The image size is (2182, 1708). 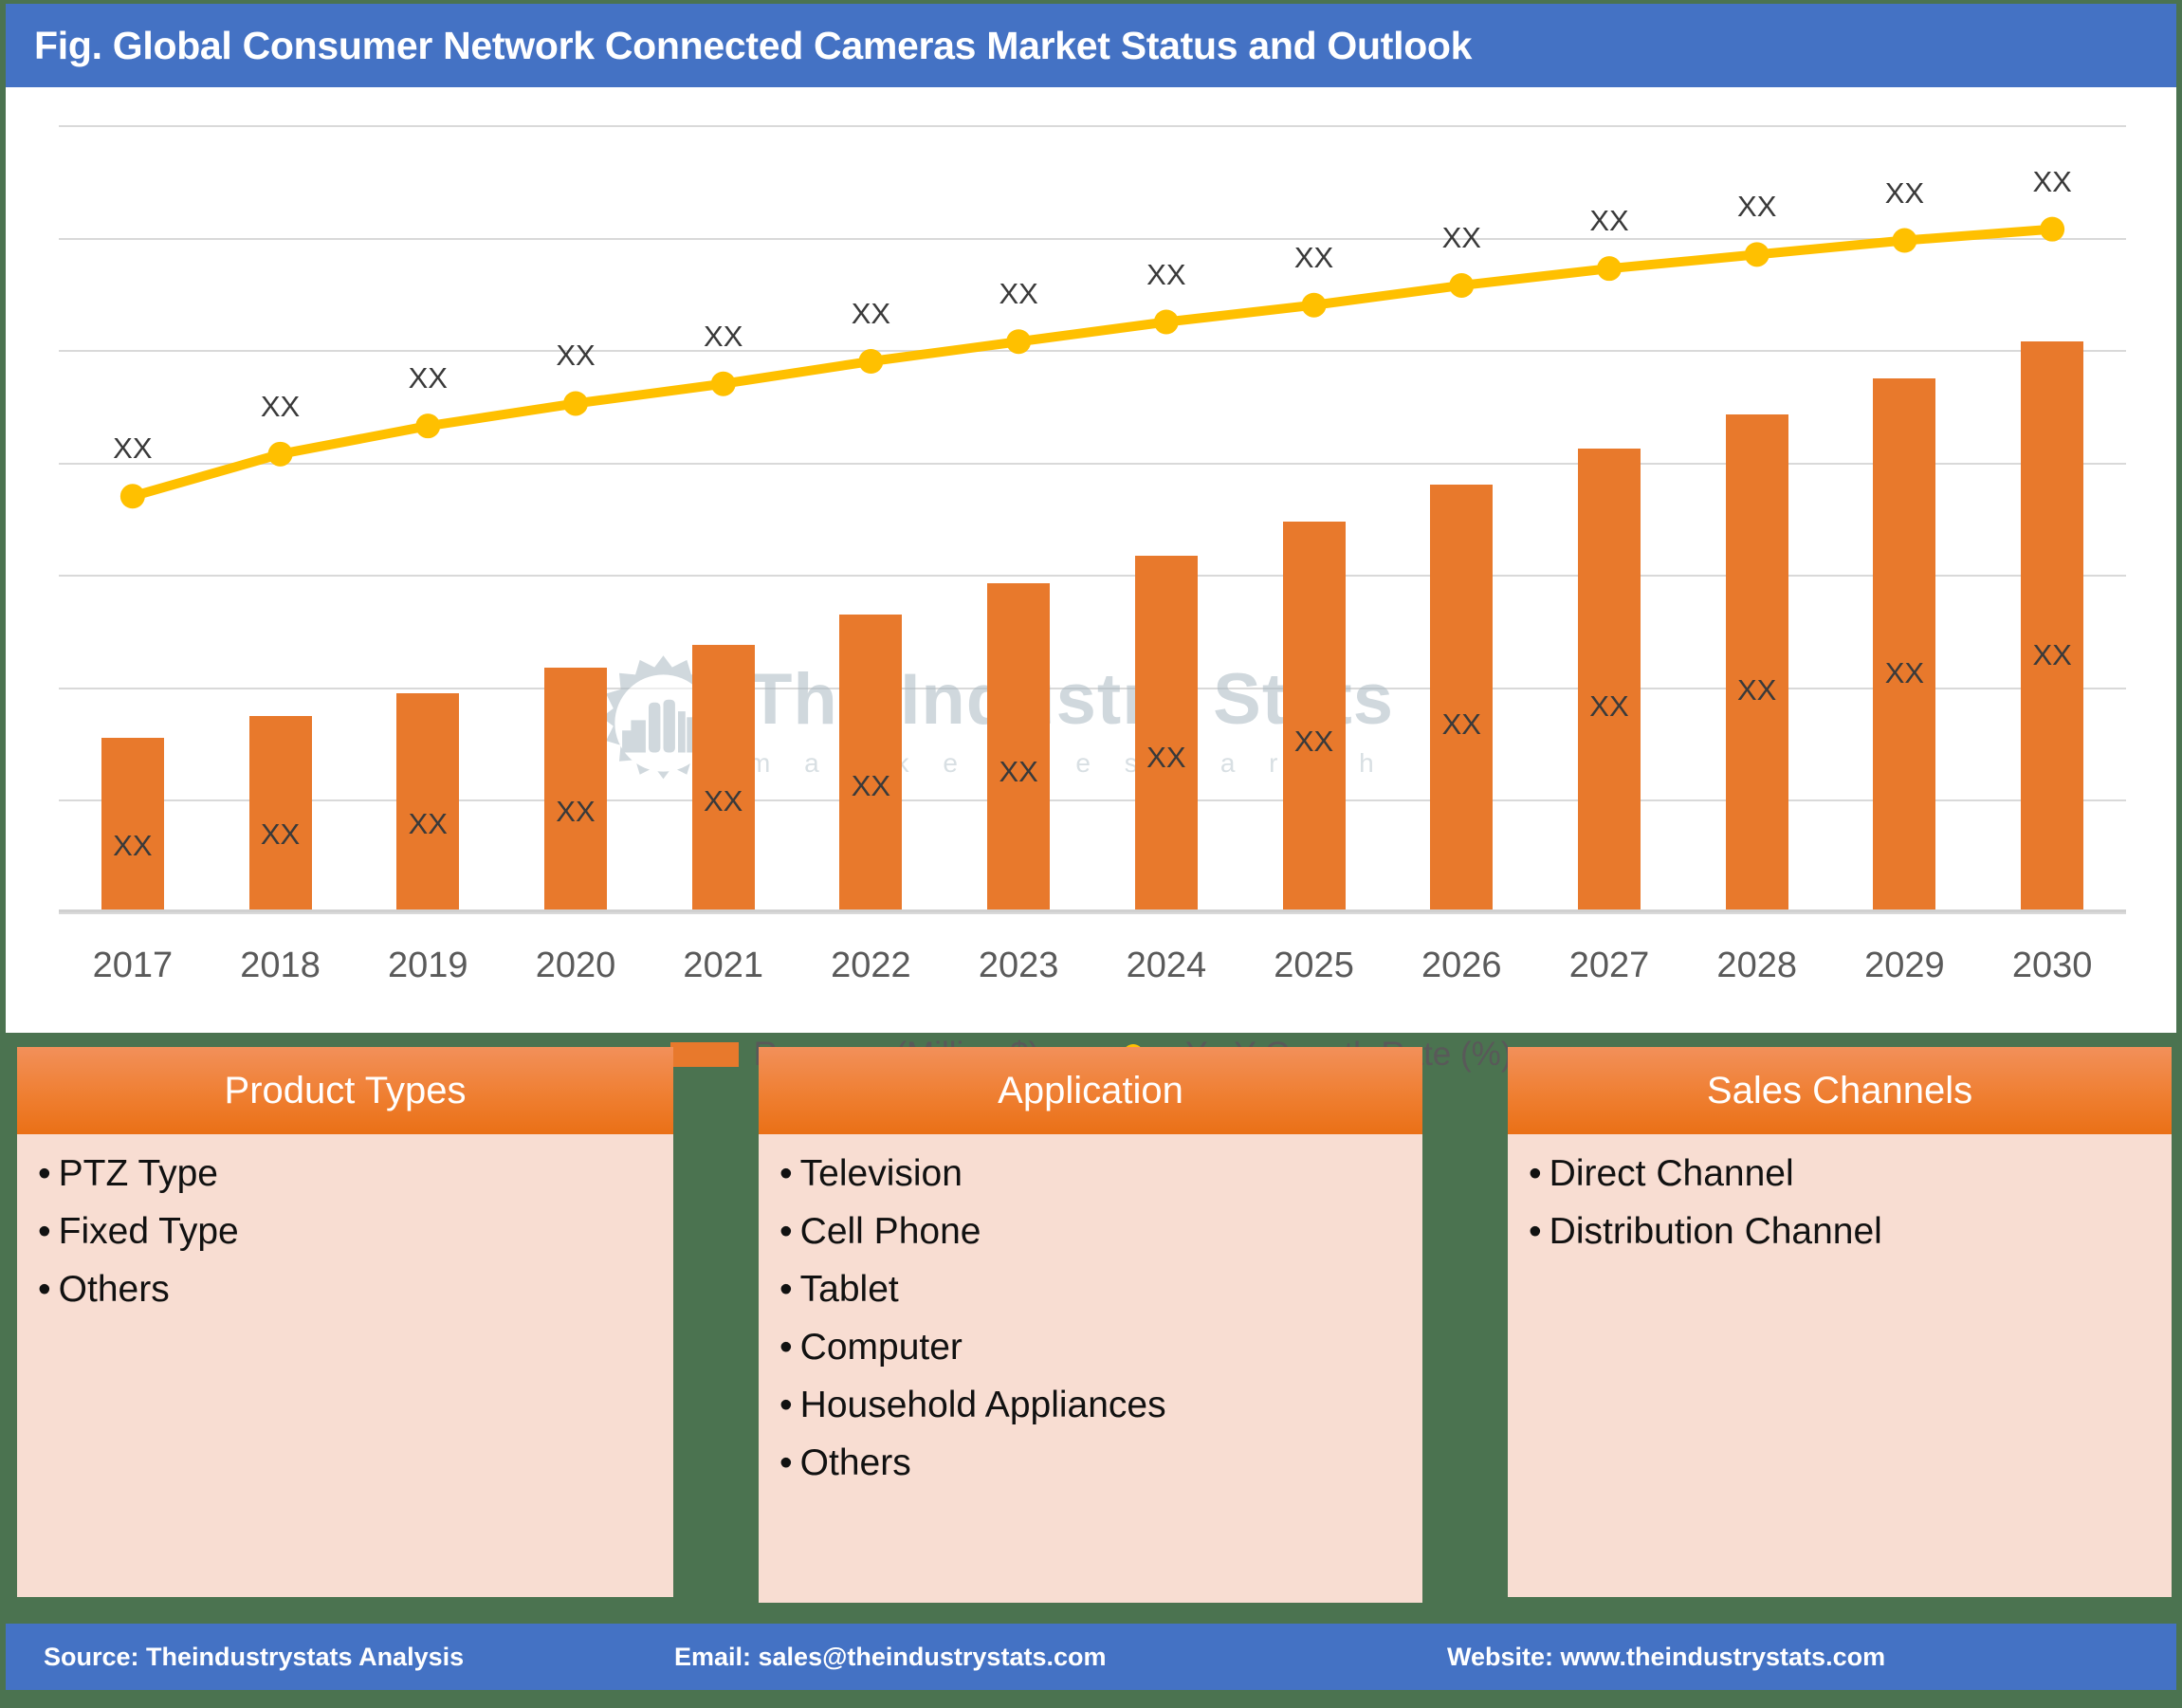 I want to click on panel-title: Application, so click(x=1090, y=1090).